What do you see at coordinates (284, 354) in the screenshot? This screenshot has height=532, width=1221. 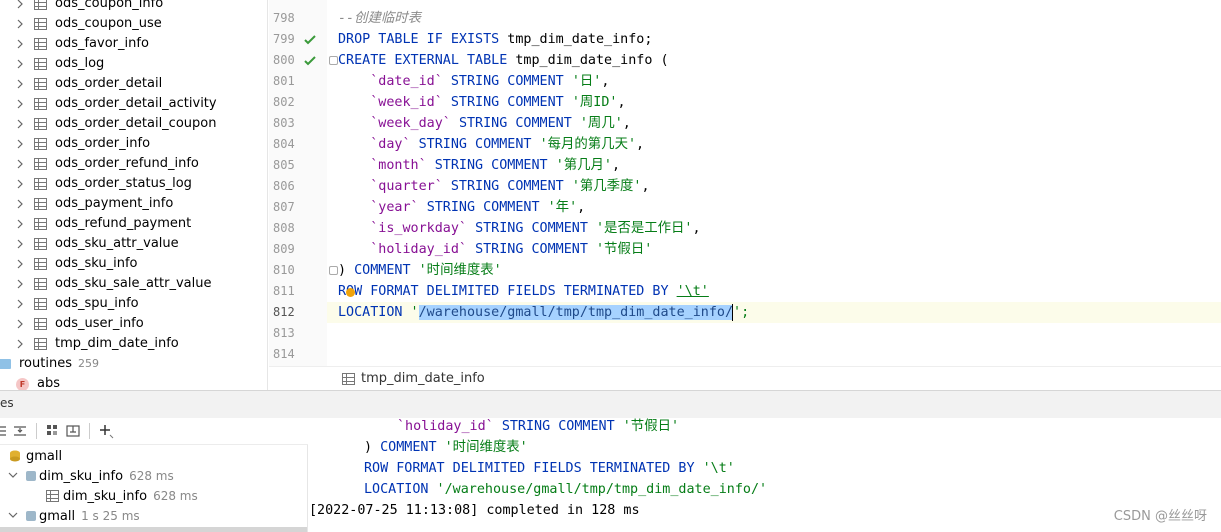 I see `line-number: 814` at bounding box center [284, 354].